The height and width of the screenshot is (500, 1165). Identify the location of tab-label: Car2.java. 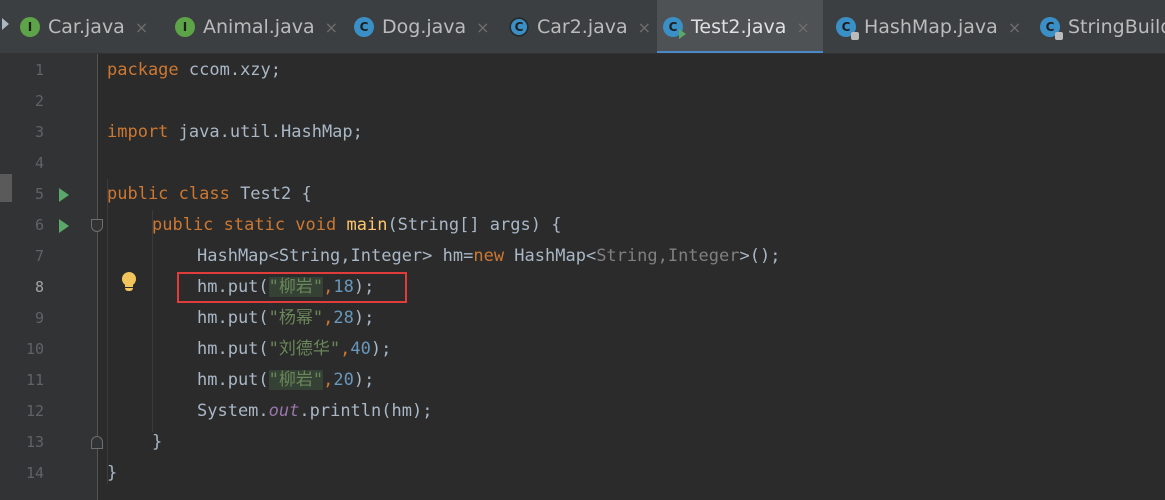
(582, 27).